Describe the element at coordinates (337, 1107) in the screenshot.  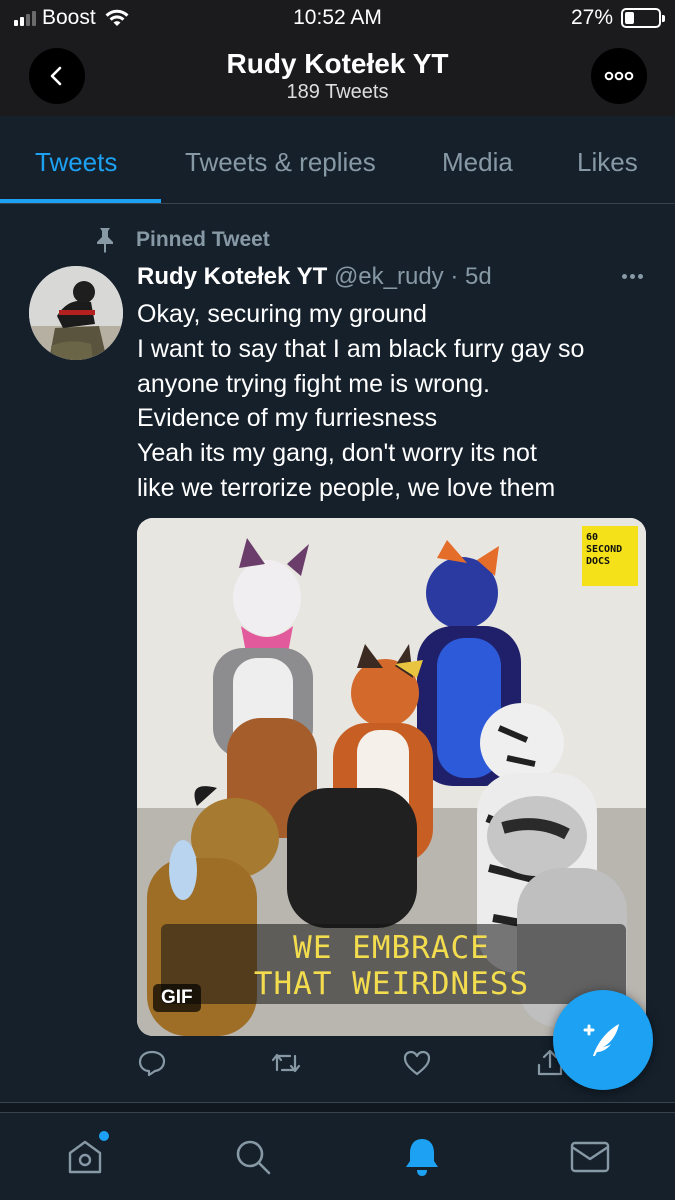
I see `tweet-divider` at that location.